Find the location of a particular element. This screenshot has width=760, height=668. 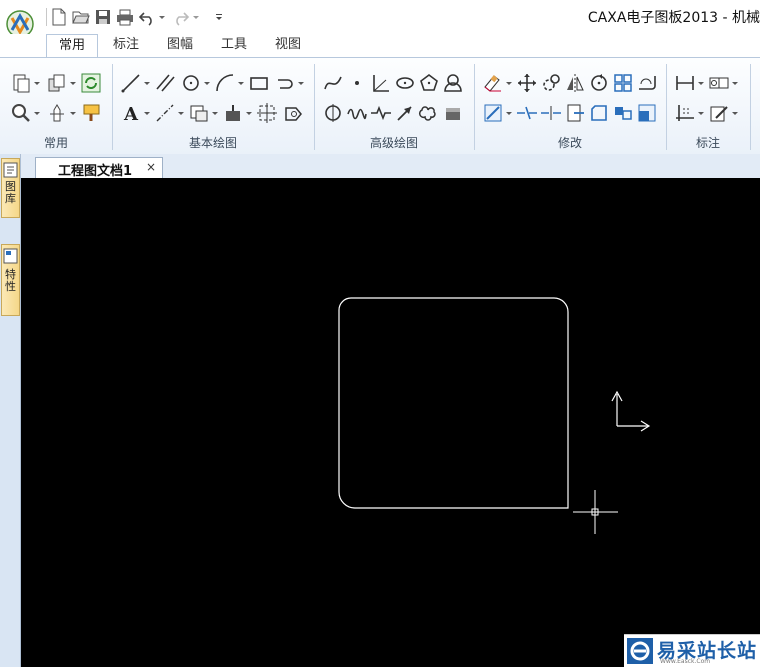

cloud-line-icon is located at coordinates (429, 113).